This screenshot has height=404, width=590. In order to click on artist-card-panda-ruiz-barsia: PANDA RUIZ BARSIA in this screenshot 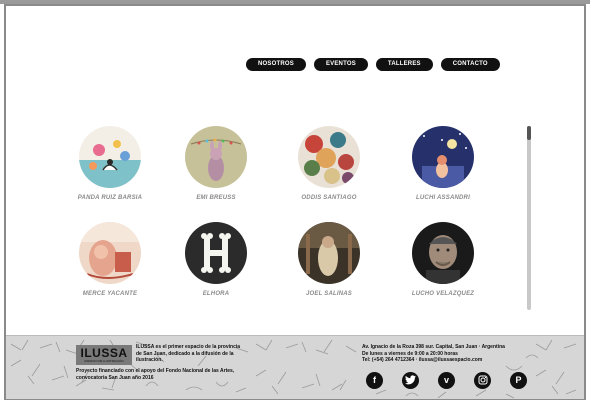, I will do `click(110, 163)`.